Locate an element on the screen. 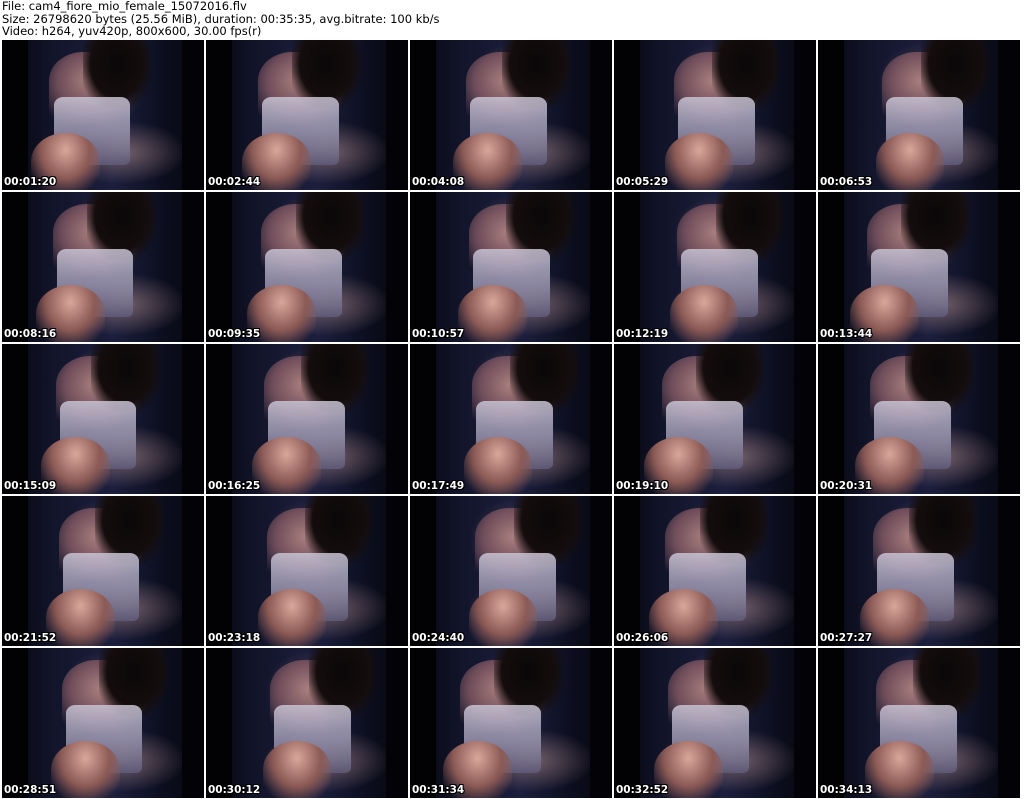 Image resolution: width=1024 pixels, height=799 pixels. thumbnail-timestamp: 00:17:49 is located at coordinates (438, 486).